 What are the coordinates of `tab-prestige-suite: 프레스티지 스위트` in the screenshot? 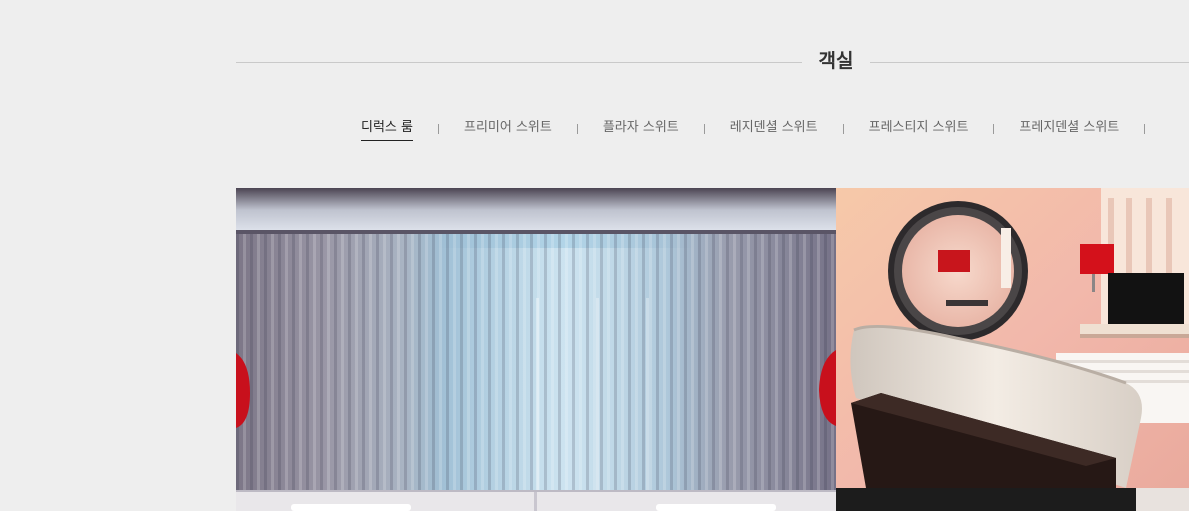 It's located at (919, 129).